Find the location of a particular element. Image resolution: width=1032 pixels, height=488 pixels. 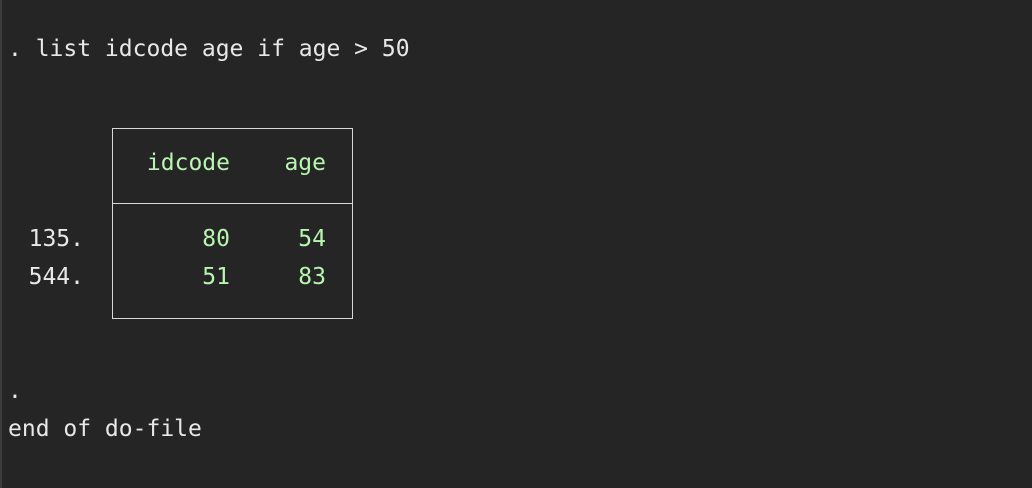

end-of-do-file-message: end of do-file is located at coordinates (105, 429).